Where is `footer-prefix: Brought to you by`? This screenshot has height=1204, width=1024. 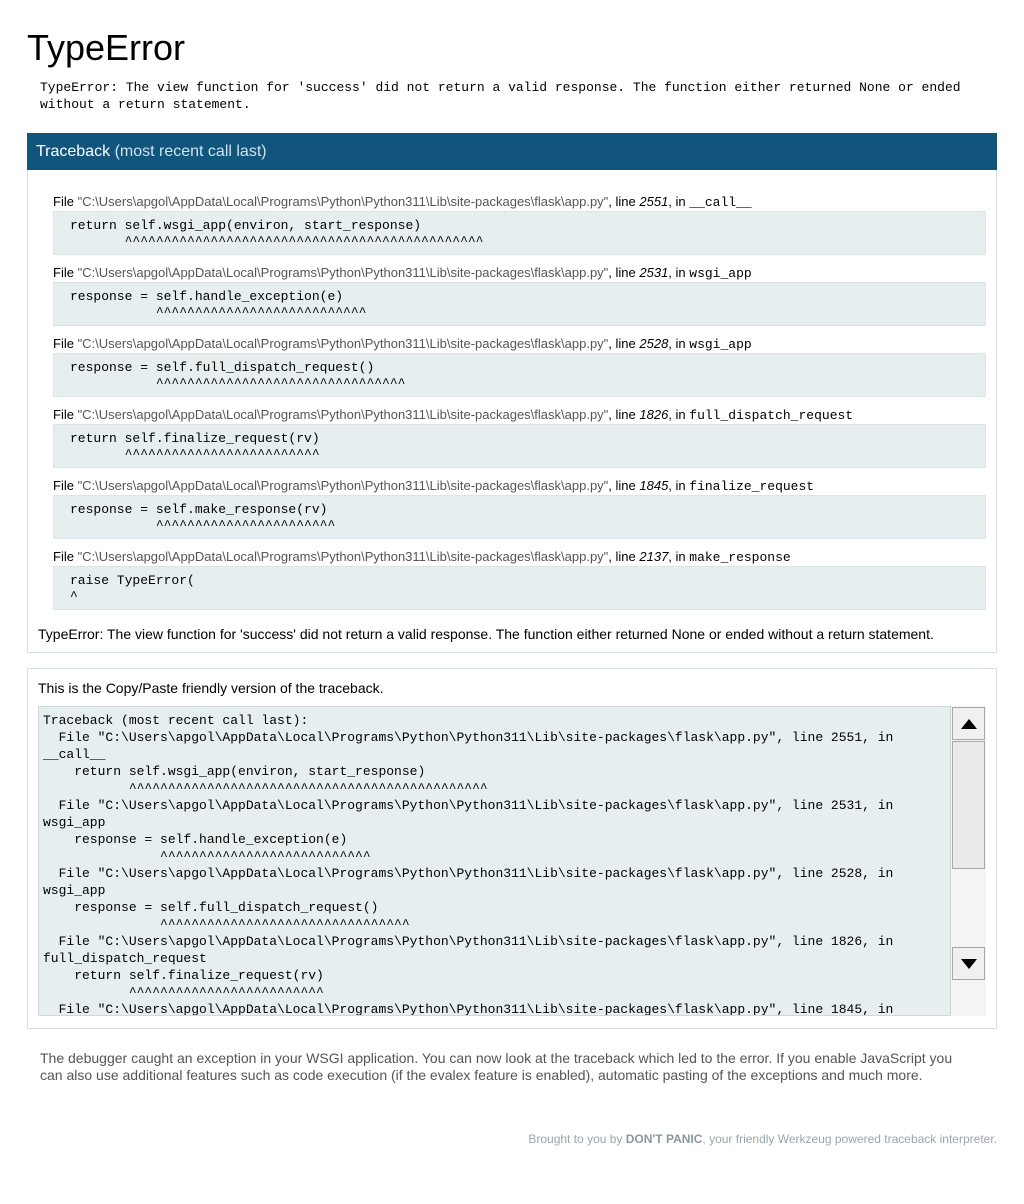 footer-prefix: Brought to you by is located at coordinates (577, 1139).